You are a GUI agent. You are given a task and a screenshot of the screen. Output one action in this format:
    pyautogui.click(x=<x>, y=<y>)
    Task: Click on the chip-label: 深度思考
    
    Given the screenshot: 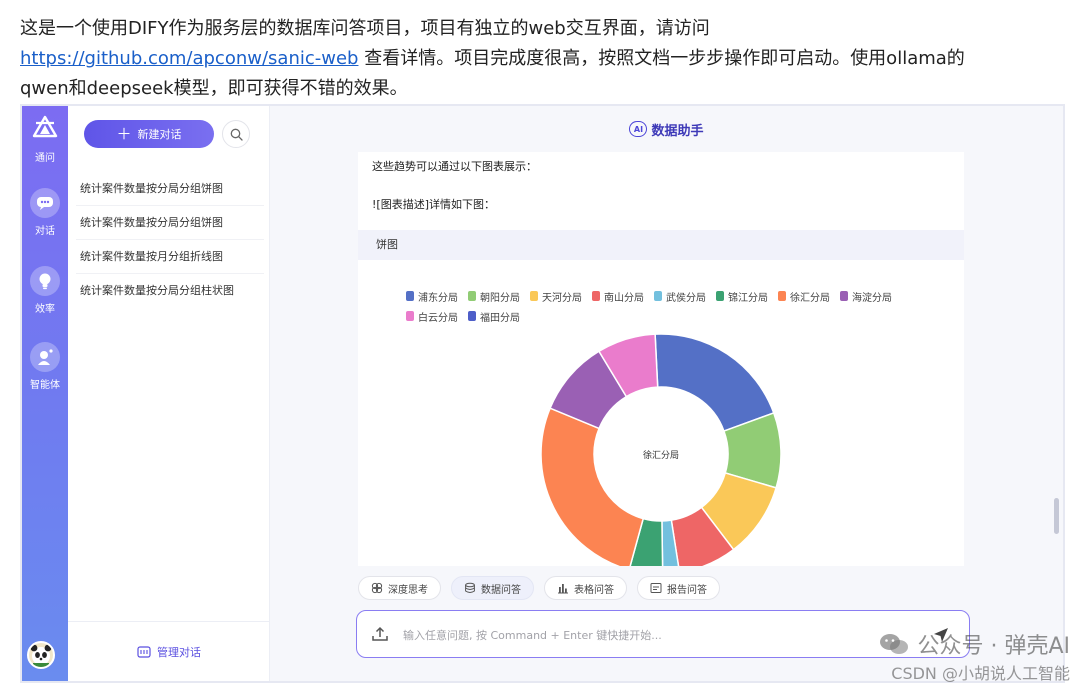 What is the action you would take?
    pyautogui.click(x=408, y=590)
    